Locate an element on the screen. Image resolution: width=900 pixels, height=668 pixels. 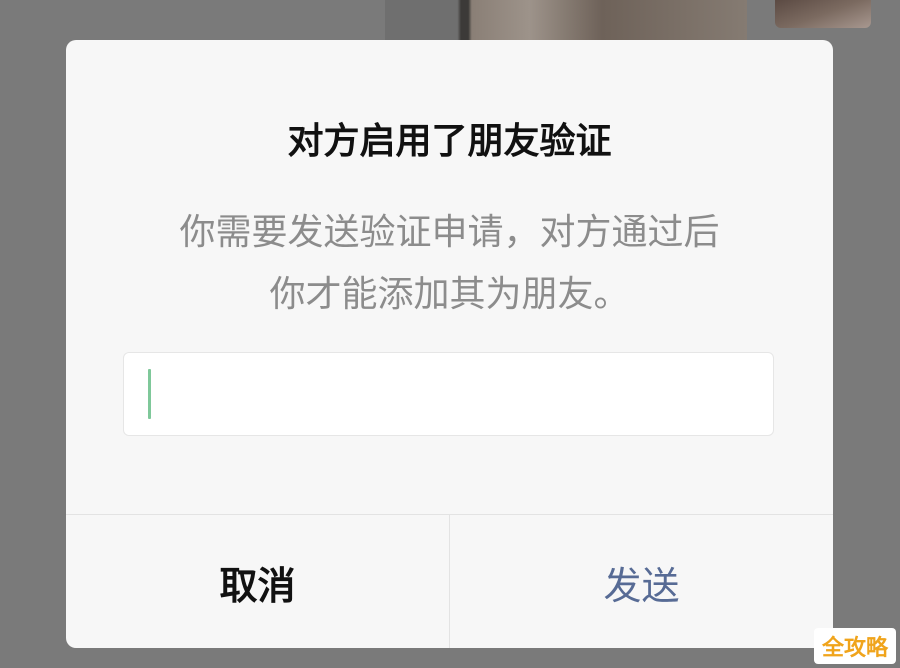
dialog-title: 对方启用了朋友验证 is located at coordinates (449, 141).